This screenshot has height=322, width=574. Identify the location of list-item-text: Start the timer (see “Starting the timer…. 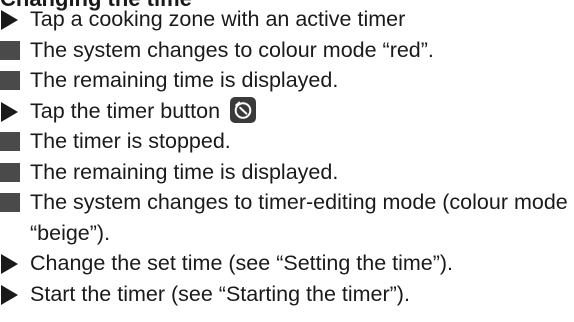
(220, 293).